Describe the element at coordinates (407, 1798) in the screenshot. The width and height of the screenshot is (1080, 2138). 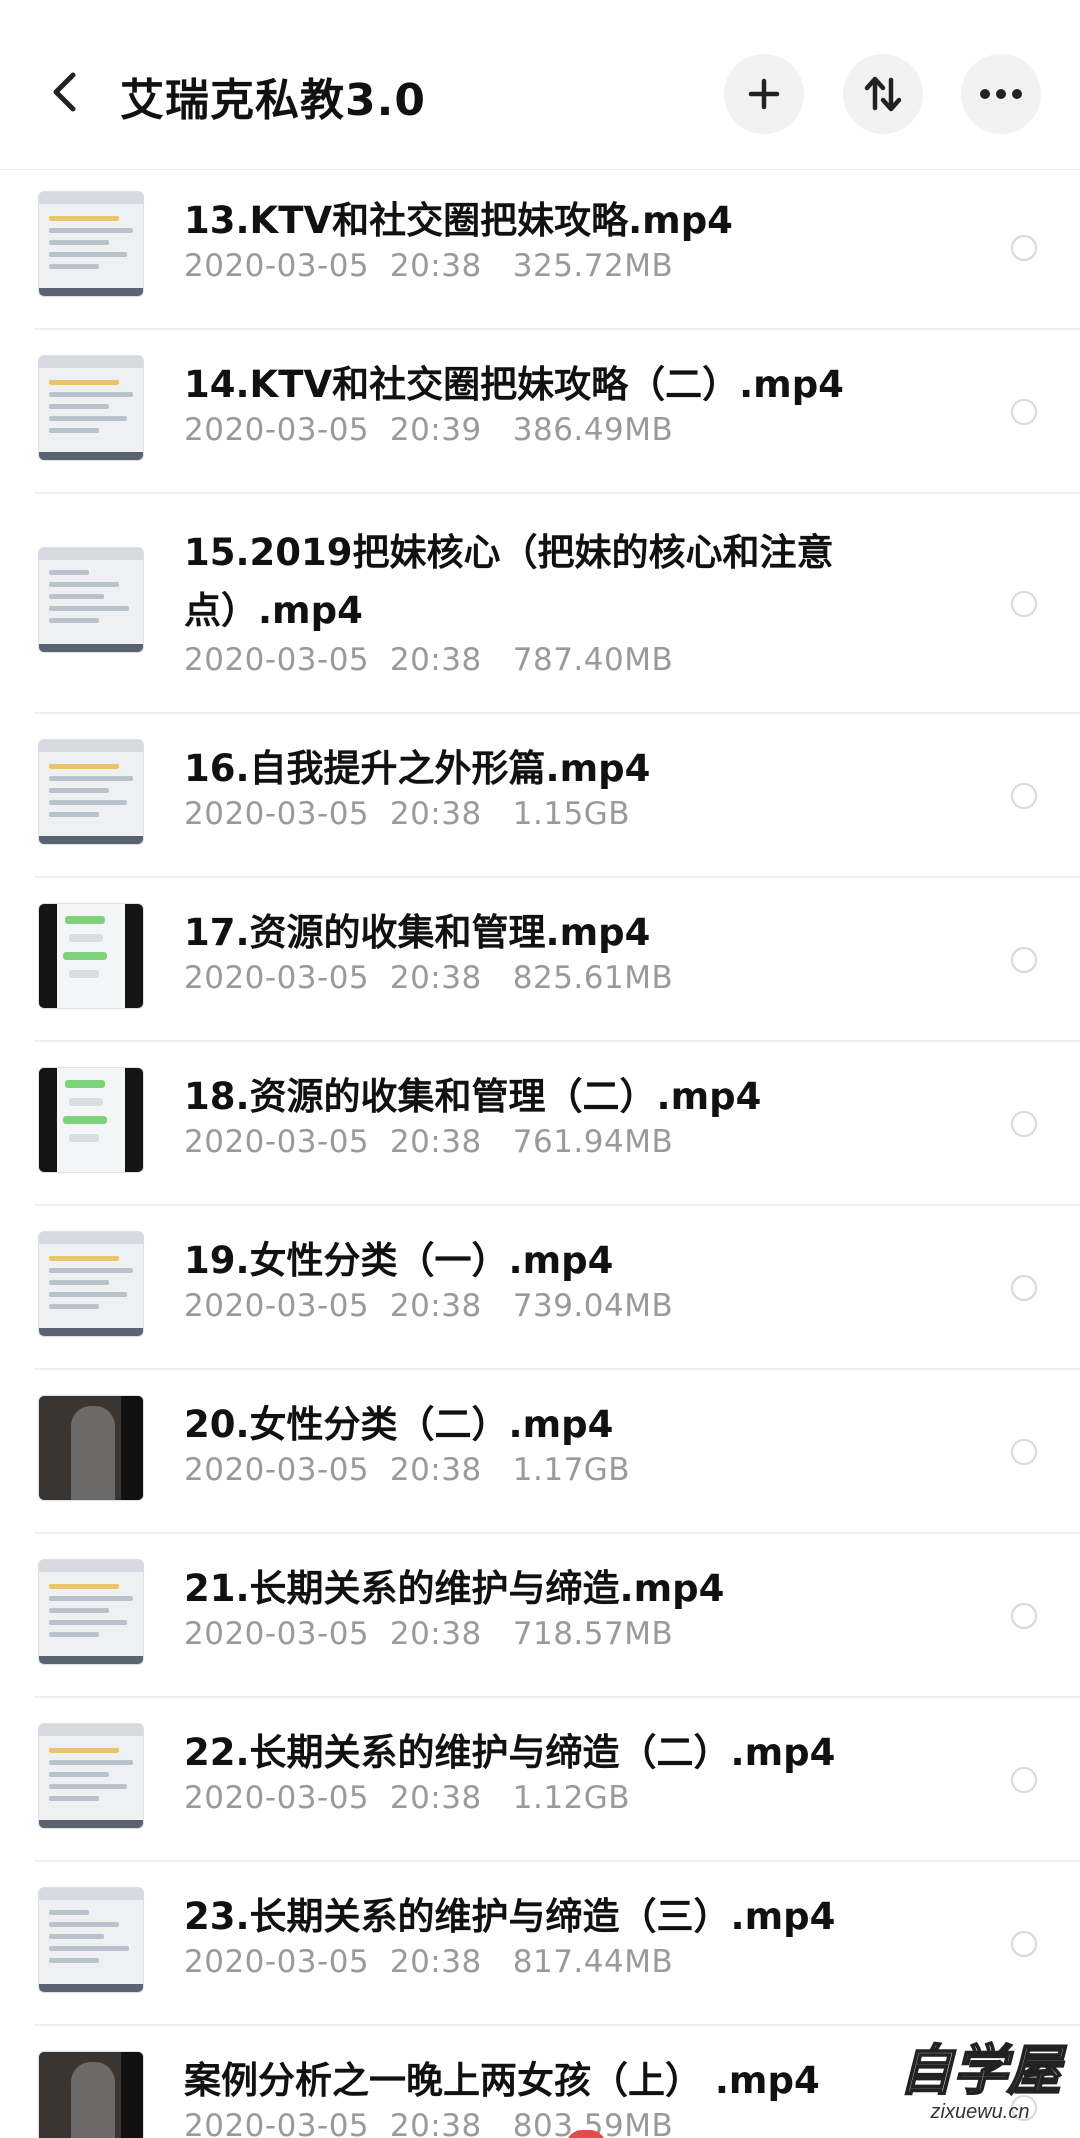
I see `file-meta: 2020-03-05 20:38 1.12GB` at that location.